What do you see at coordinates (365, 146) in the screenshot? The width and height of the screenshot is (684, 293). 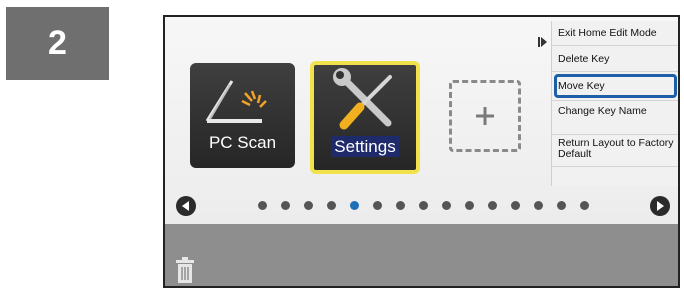 I see `settings-label: Settings` at bounding box center [365, 146].